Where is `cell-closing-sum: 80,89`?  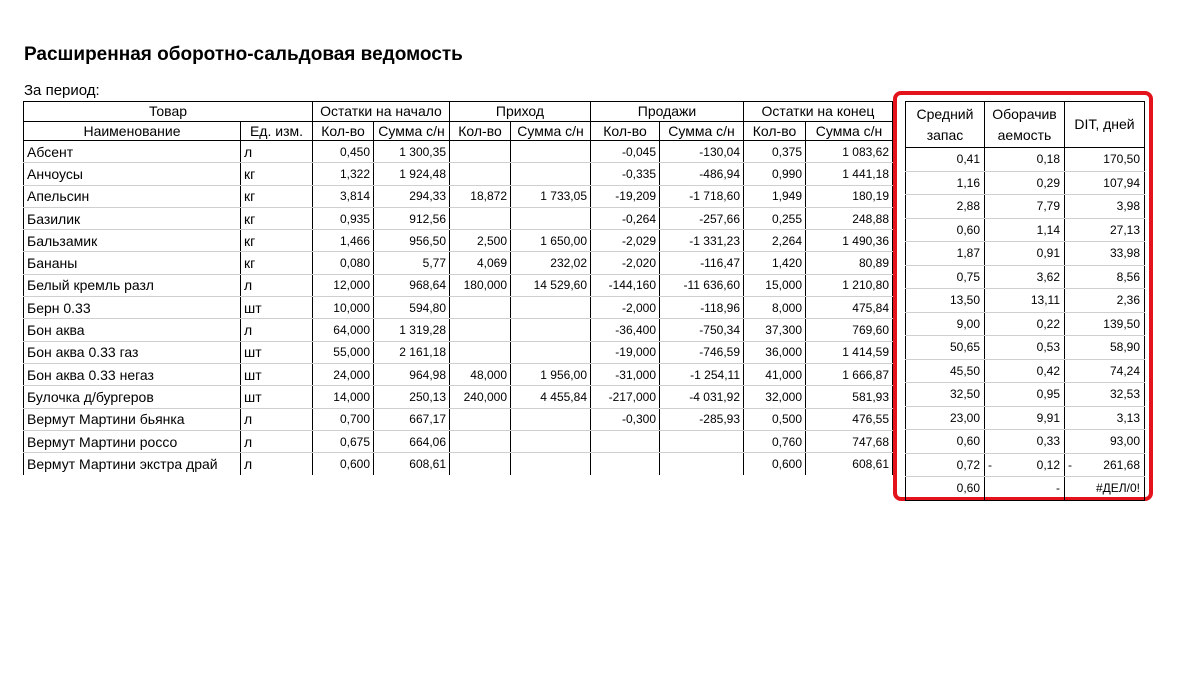 cell-closing-sum: 80,89 is located at coordinates (849, 263).